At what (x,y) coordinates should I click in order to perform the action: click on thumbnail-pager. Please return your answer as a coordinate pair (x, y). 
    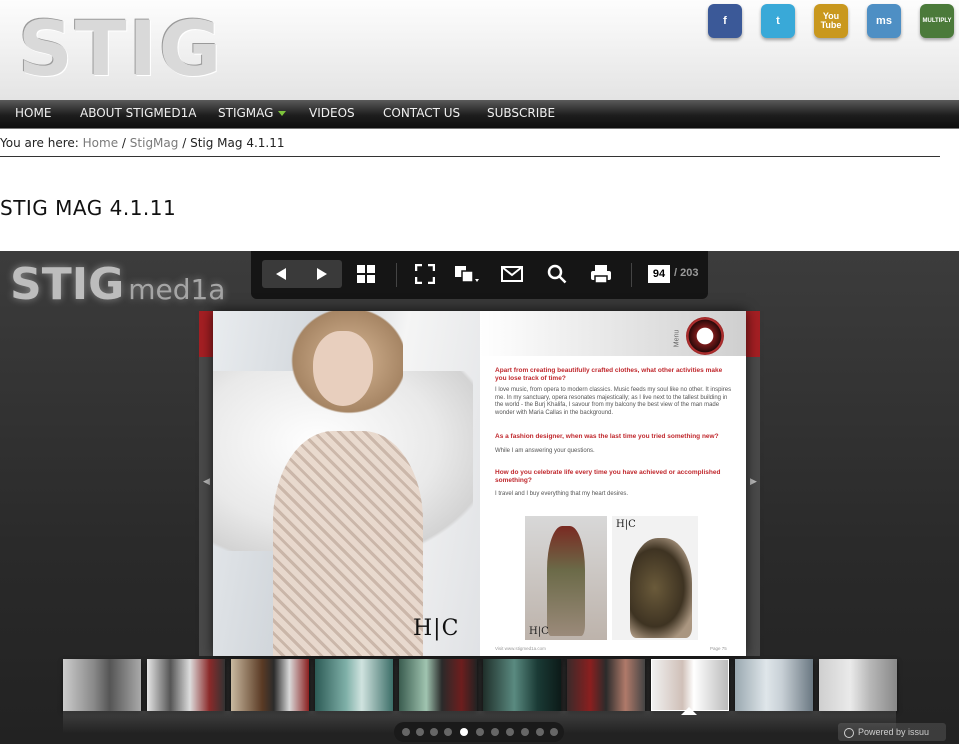
    Looking at the image, I should click on (479, 732).